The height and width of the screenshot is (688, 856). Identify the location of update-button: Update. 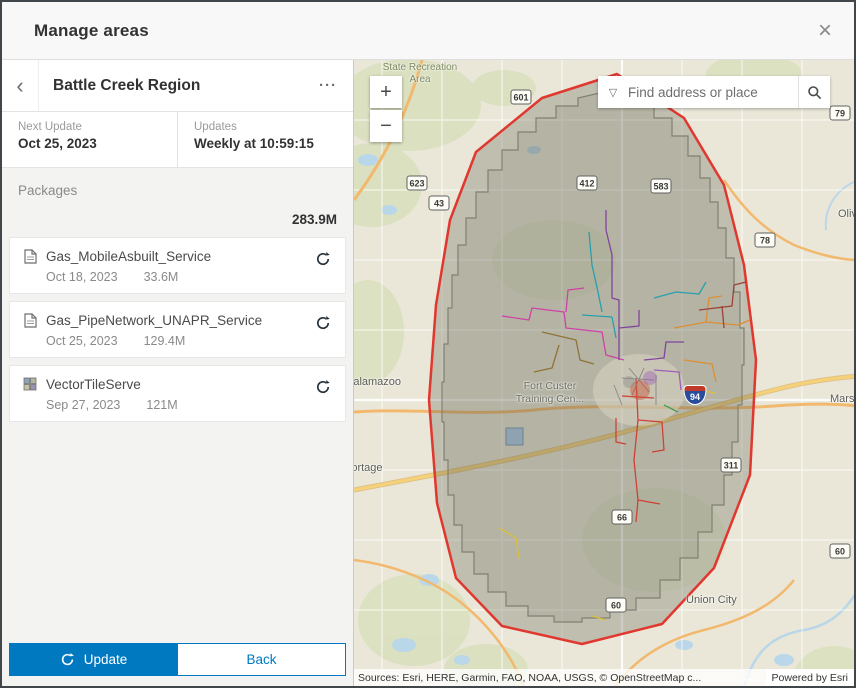
(93, 659).